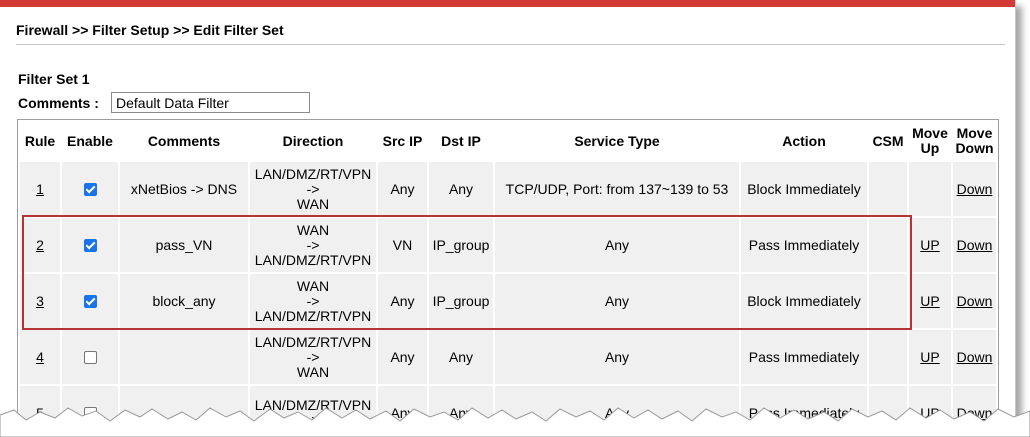 Image resolution: width=1030 pixels, height=437 pixels. I want to click on rule-cell: 2, so click(40, 245).